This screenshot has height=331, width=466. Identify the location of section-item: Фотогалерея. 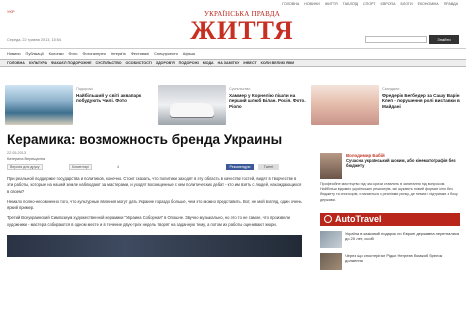
(93, 53).